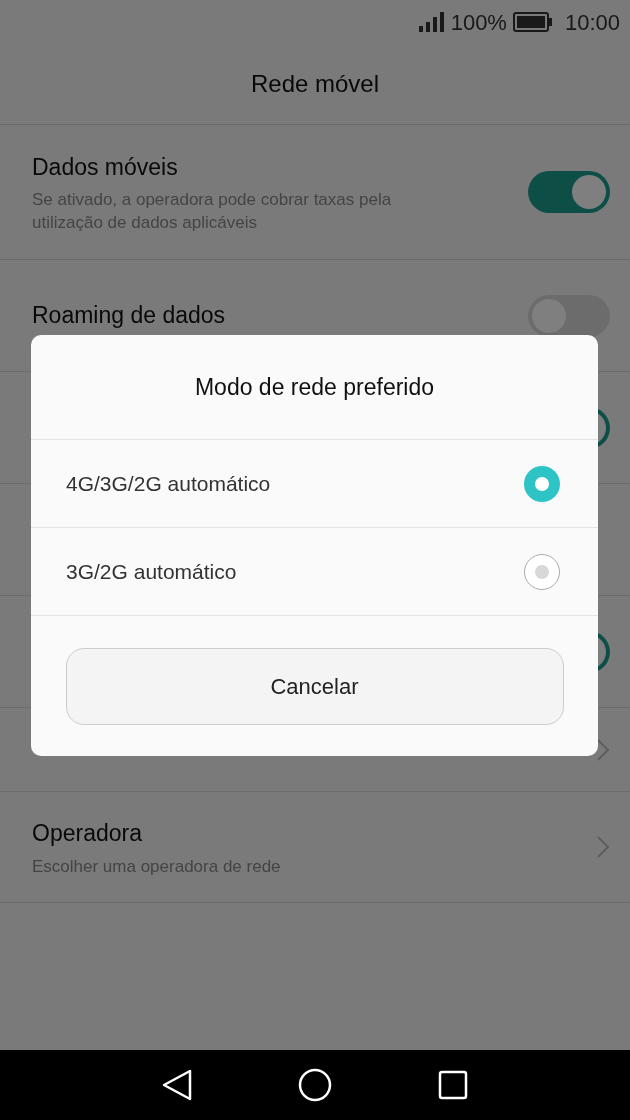 This screenshot has height=1120, width=630. Describe the element at coordinates (87, 834) in the screenshot. I see `setting-title: Operadora` at that location.